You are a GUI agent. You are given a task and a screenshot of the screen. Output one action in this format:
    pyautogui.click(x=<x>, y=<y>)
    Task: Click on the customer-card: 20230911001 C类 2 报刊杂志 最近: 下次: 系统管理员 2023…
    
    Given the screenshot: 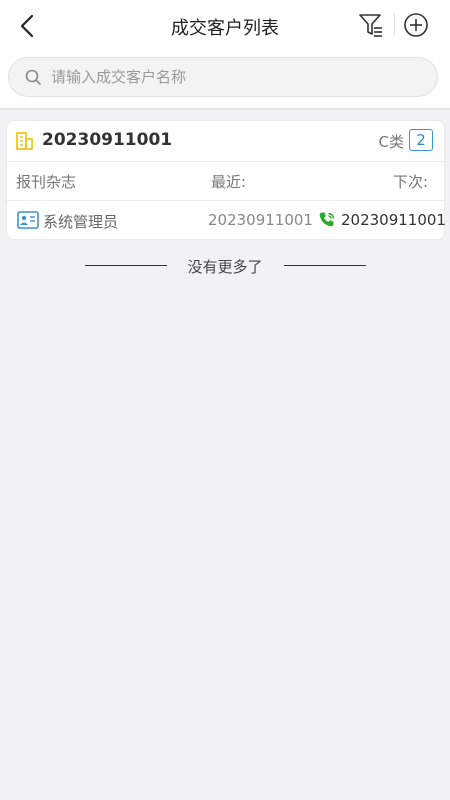 What is the action you would take?
    pyautogui.click(x=226, y=180)
    